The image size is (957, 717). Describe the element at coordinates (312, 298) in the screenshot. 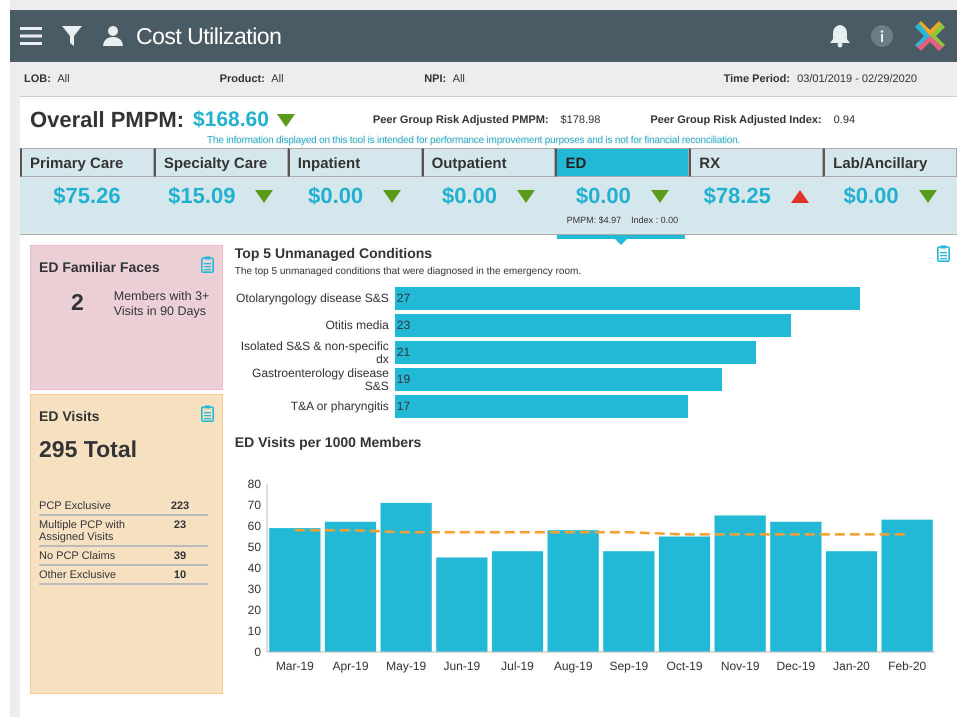

I see `condition-label: Otolaryngology disease S&S` at that location.